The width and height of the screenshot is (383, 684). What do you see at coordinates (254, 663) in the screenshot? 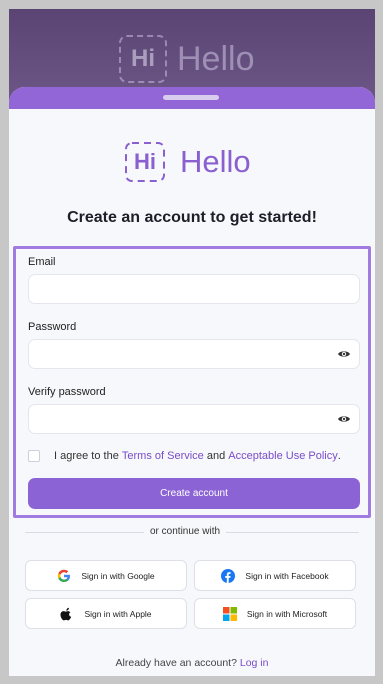
I see `login-link: Log in` at bounding box center [254, 663].